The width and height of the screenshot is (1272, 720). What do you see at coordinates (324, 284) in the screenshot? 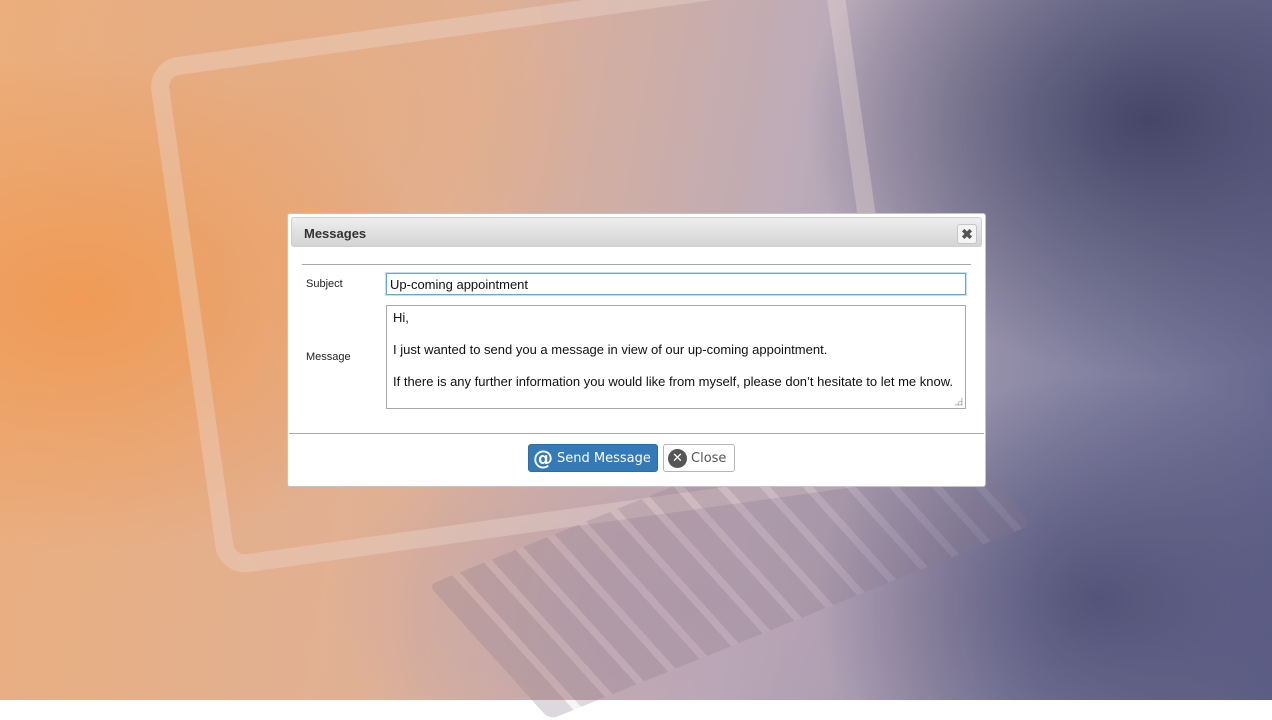
I see `subject-label: Subject` at bounding box center [324, 284].